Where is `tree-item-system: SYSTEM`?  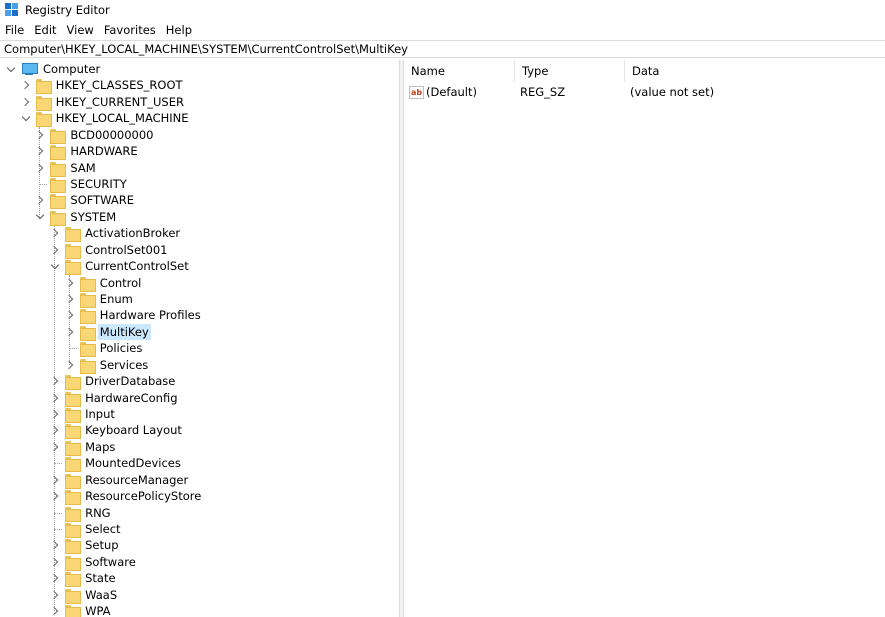
tree-item-system: SYSTEM is located at coordinates (76, 217).